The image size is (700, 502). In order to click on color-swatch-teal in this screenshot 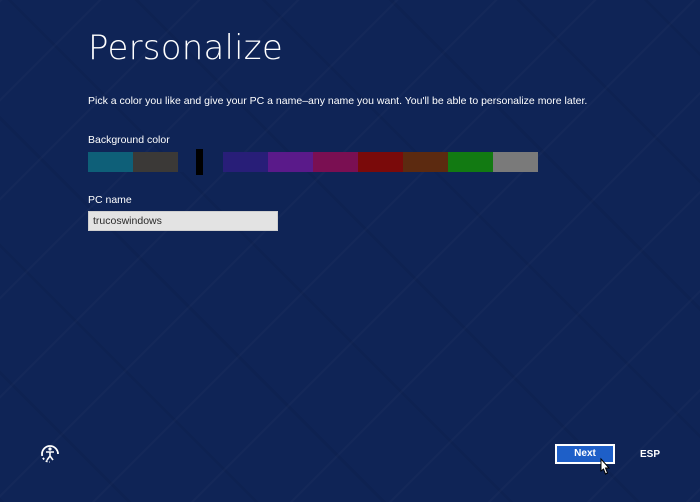, I will do `click(110, 162)`.